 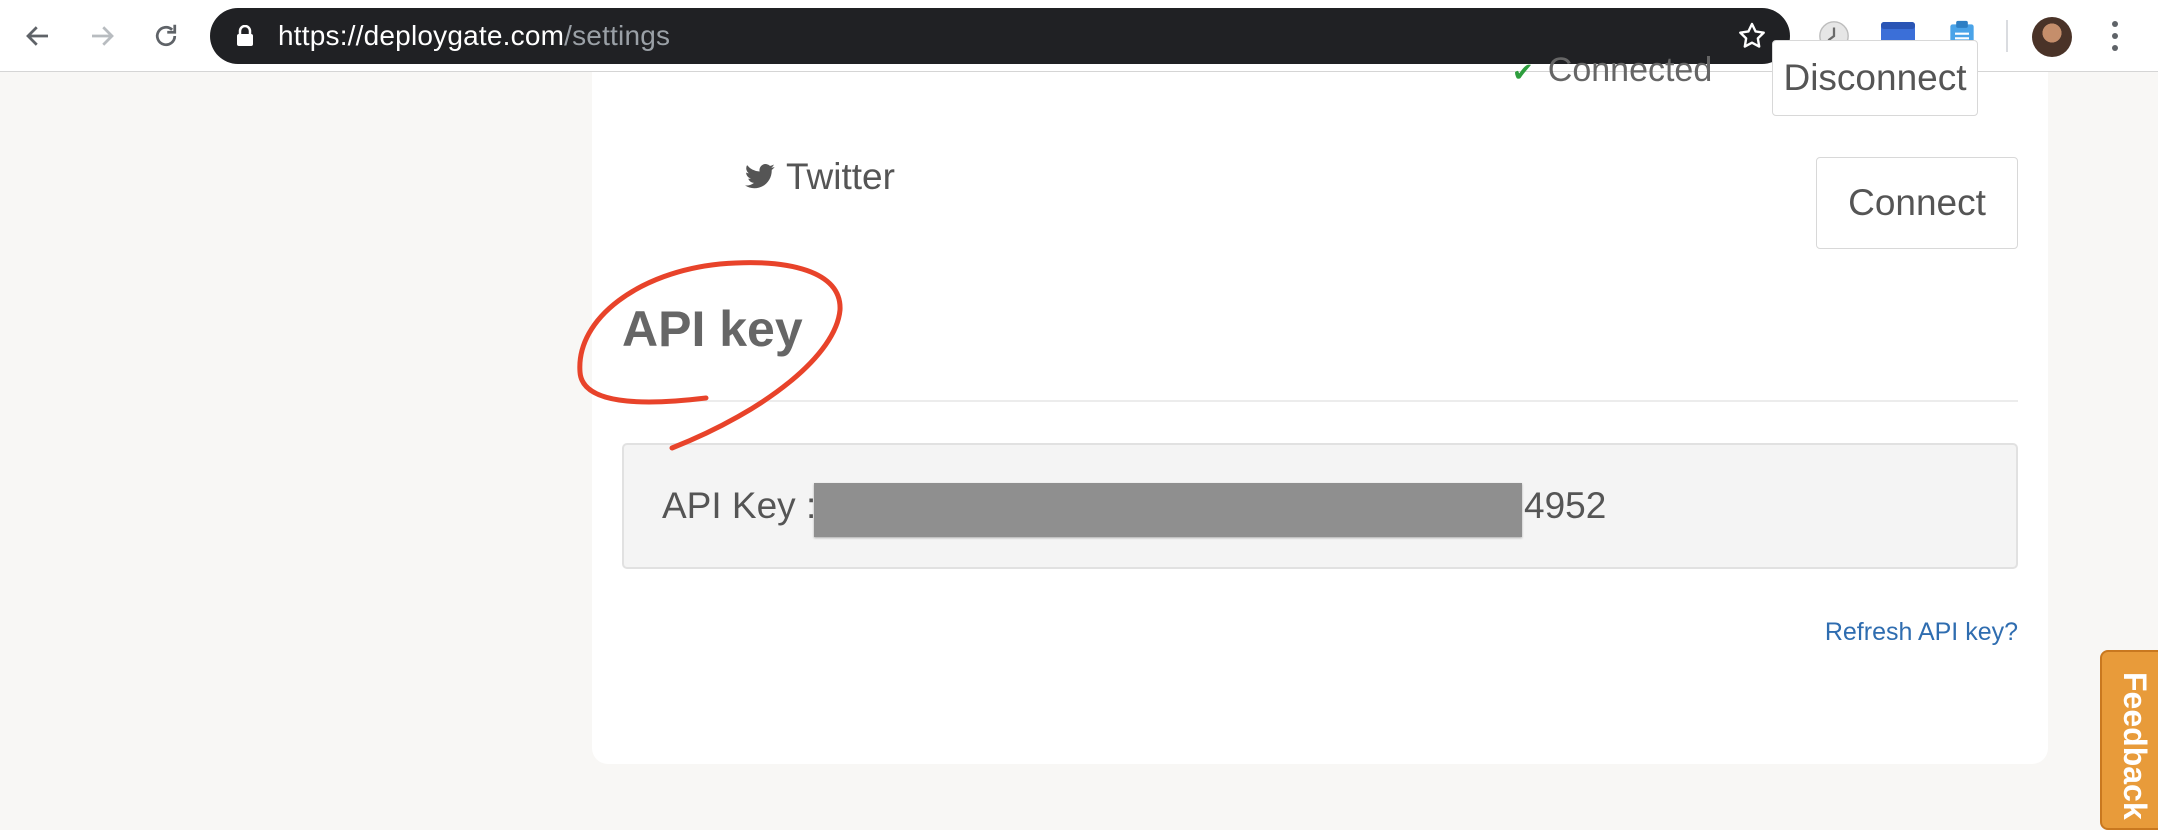 I want to click on feedback-label: Feedback, so click(x=2135, y=746).